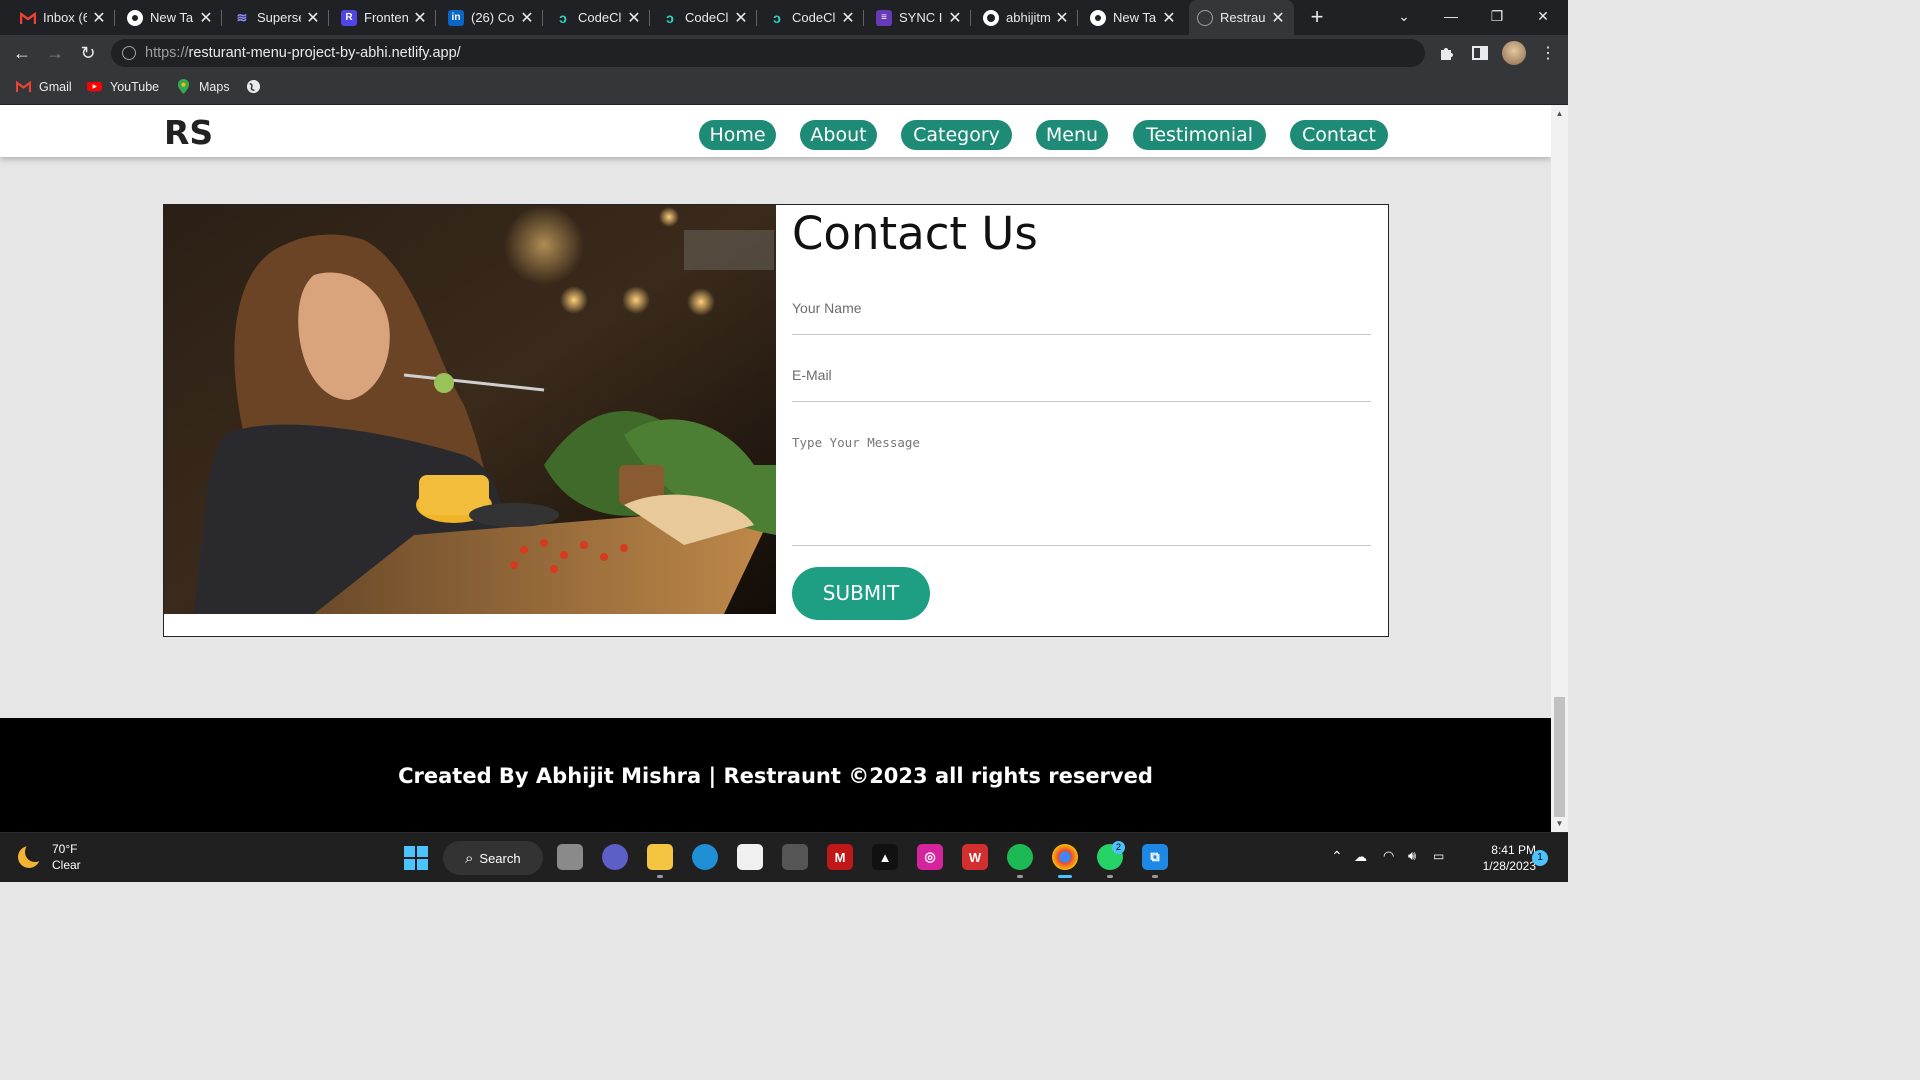 This screenshot has height=1080, width=1920. What do you see at coordinates (1447, 53) in the screenshot?
I see `extensions-icon` at bounding box center [1447, 53].